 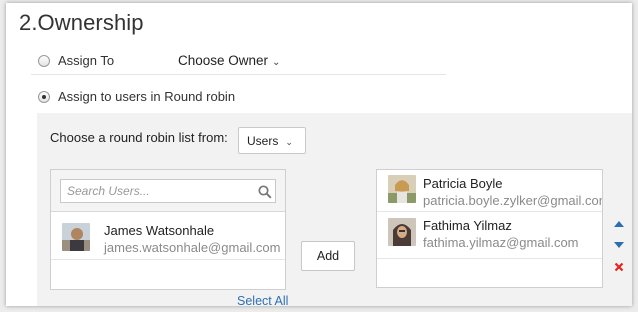 What do you see at coordinates (619, 245) in the screenshot?
I see `move-down-icon` at bounding box center [619, 245].